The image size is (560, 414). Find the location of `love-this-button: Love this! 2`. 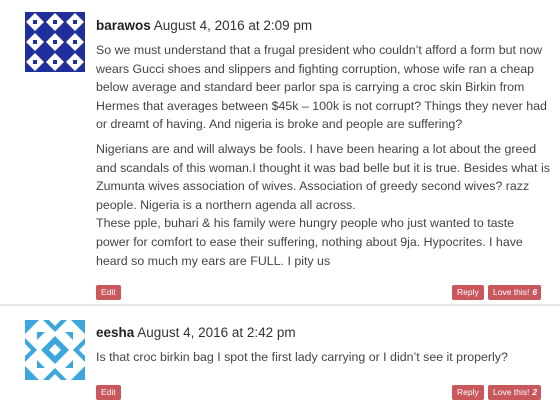

love-this-button: Love this! 2 is located at coordinates (515, 392).